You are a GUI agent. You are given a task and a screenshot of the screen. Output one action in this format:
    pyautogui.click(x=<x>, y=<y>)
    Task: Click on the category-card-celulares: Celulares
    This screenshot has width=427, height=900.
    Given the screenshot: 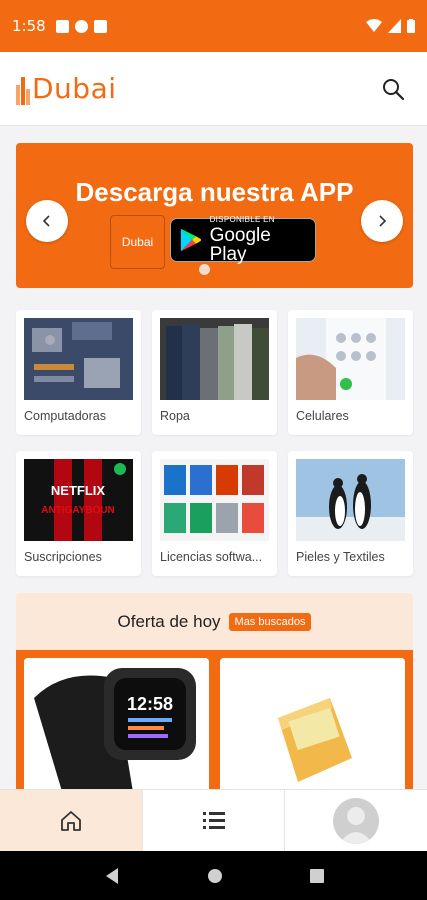 What is the action you would take?
    pyautogui.click(x=350, y=372)
    